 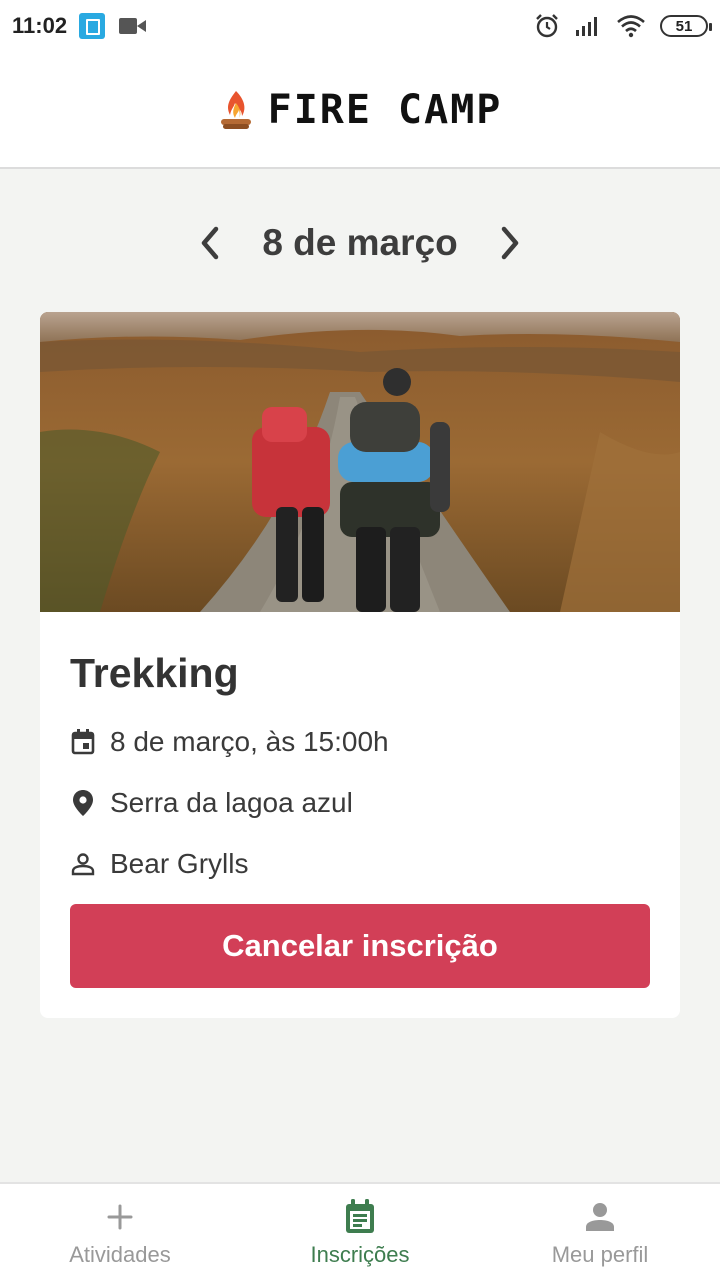 I want to click on campfire-icon, so click(x=235, y=109).